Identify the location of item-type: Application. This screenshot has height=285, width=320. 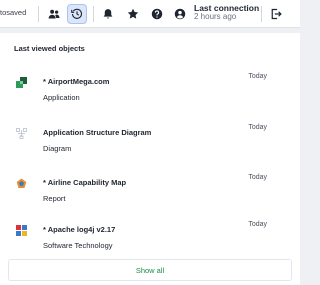
(61, 97).